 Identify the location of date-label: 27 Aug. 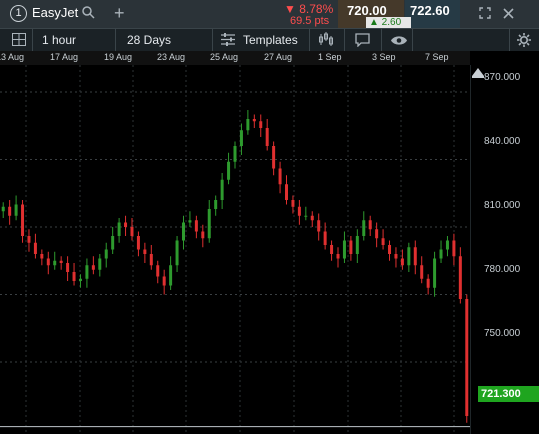
(278, 57).